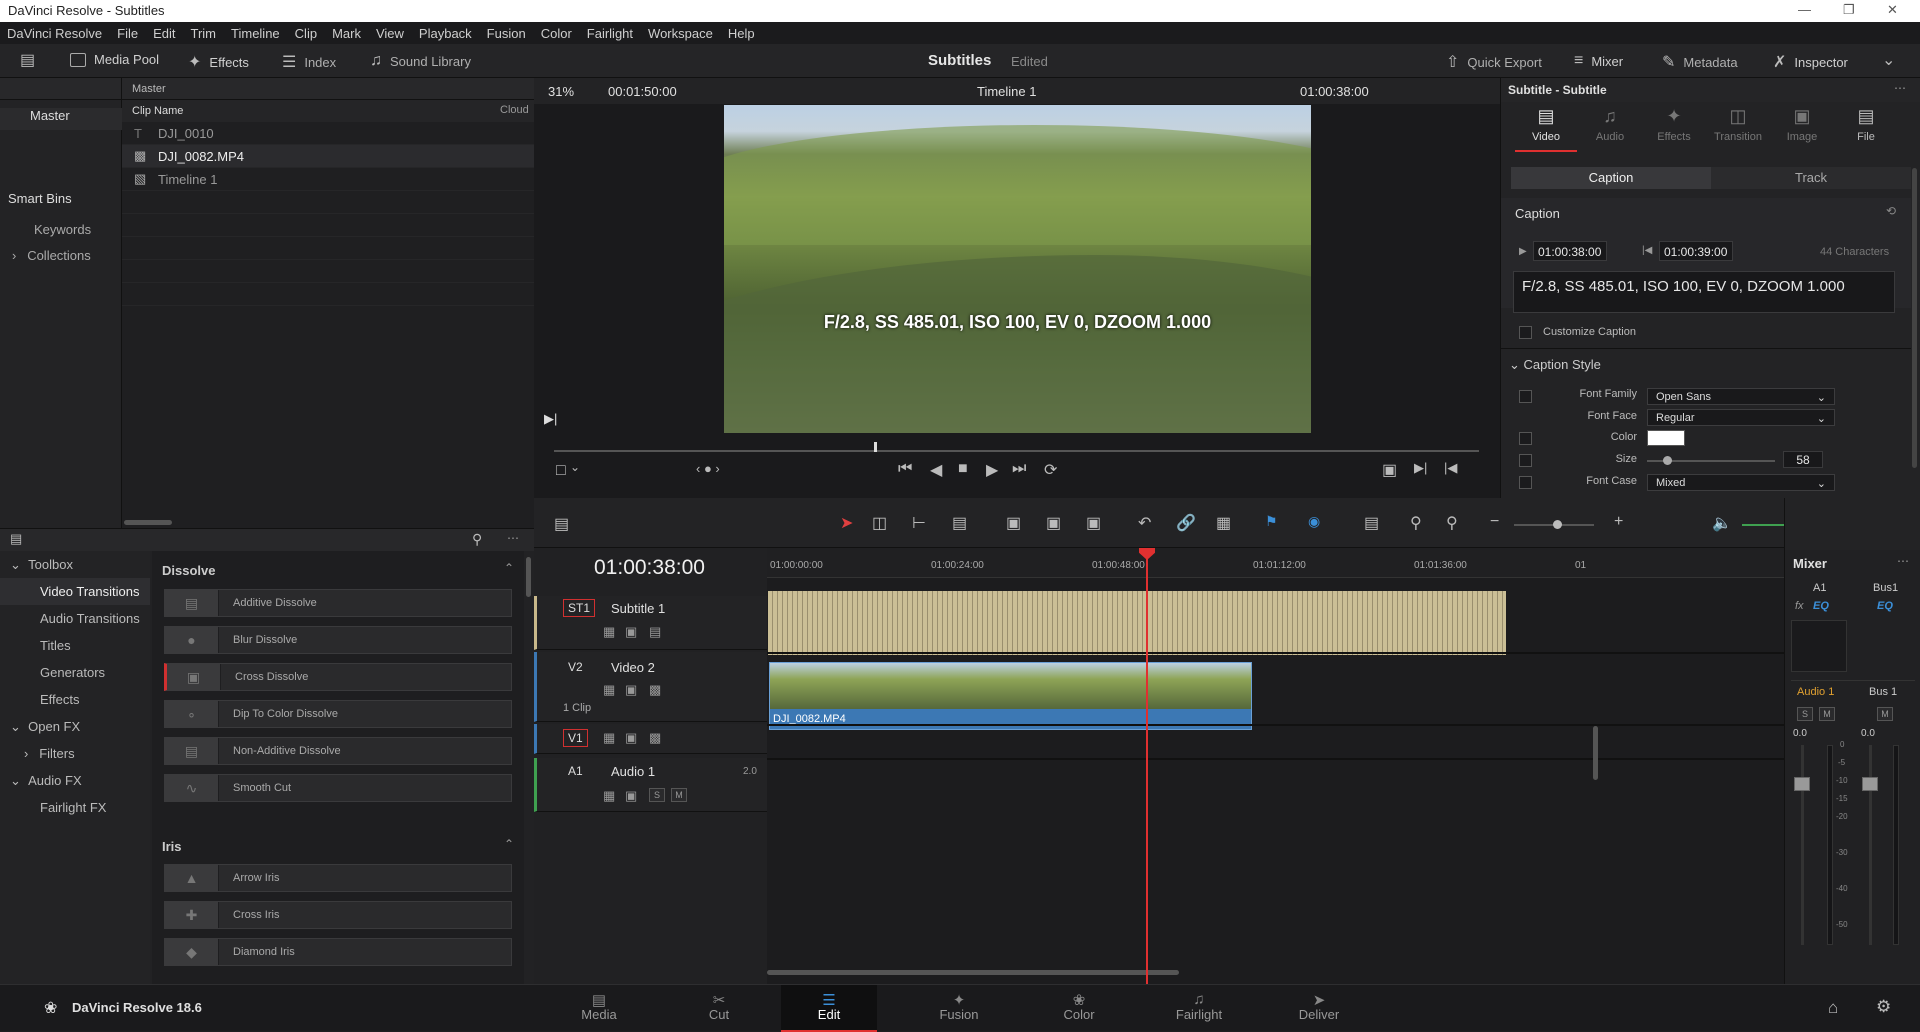  Describe the element at coordinates (1885, 606) in the screenshot. I see `eq-label-bus: EQ` at that location.